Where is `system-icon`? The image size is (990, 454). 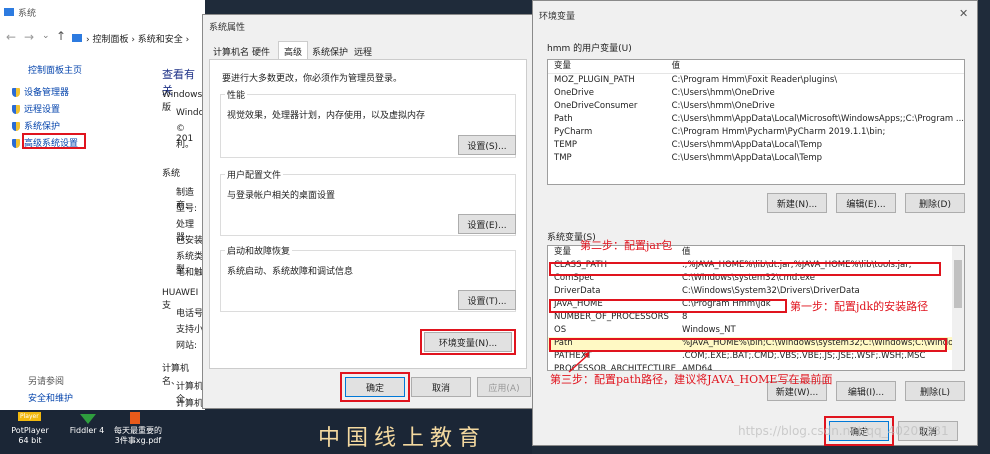
system-icon is located at coordinates (9, 12).